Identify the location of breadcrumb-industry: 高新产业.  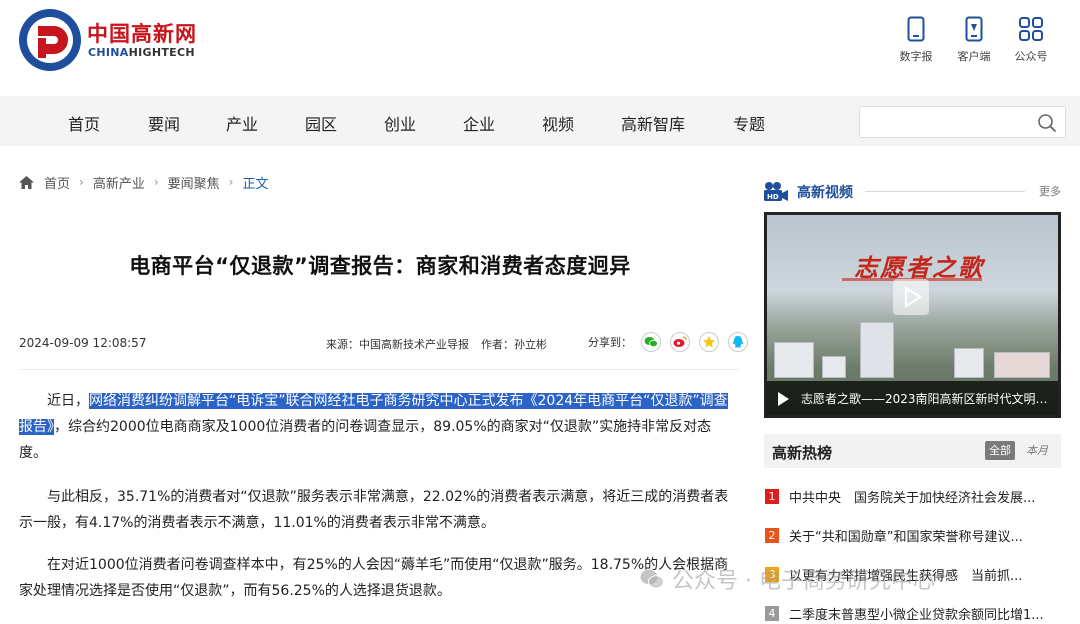
(119, 182).